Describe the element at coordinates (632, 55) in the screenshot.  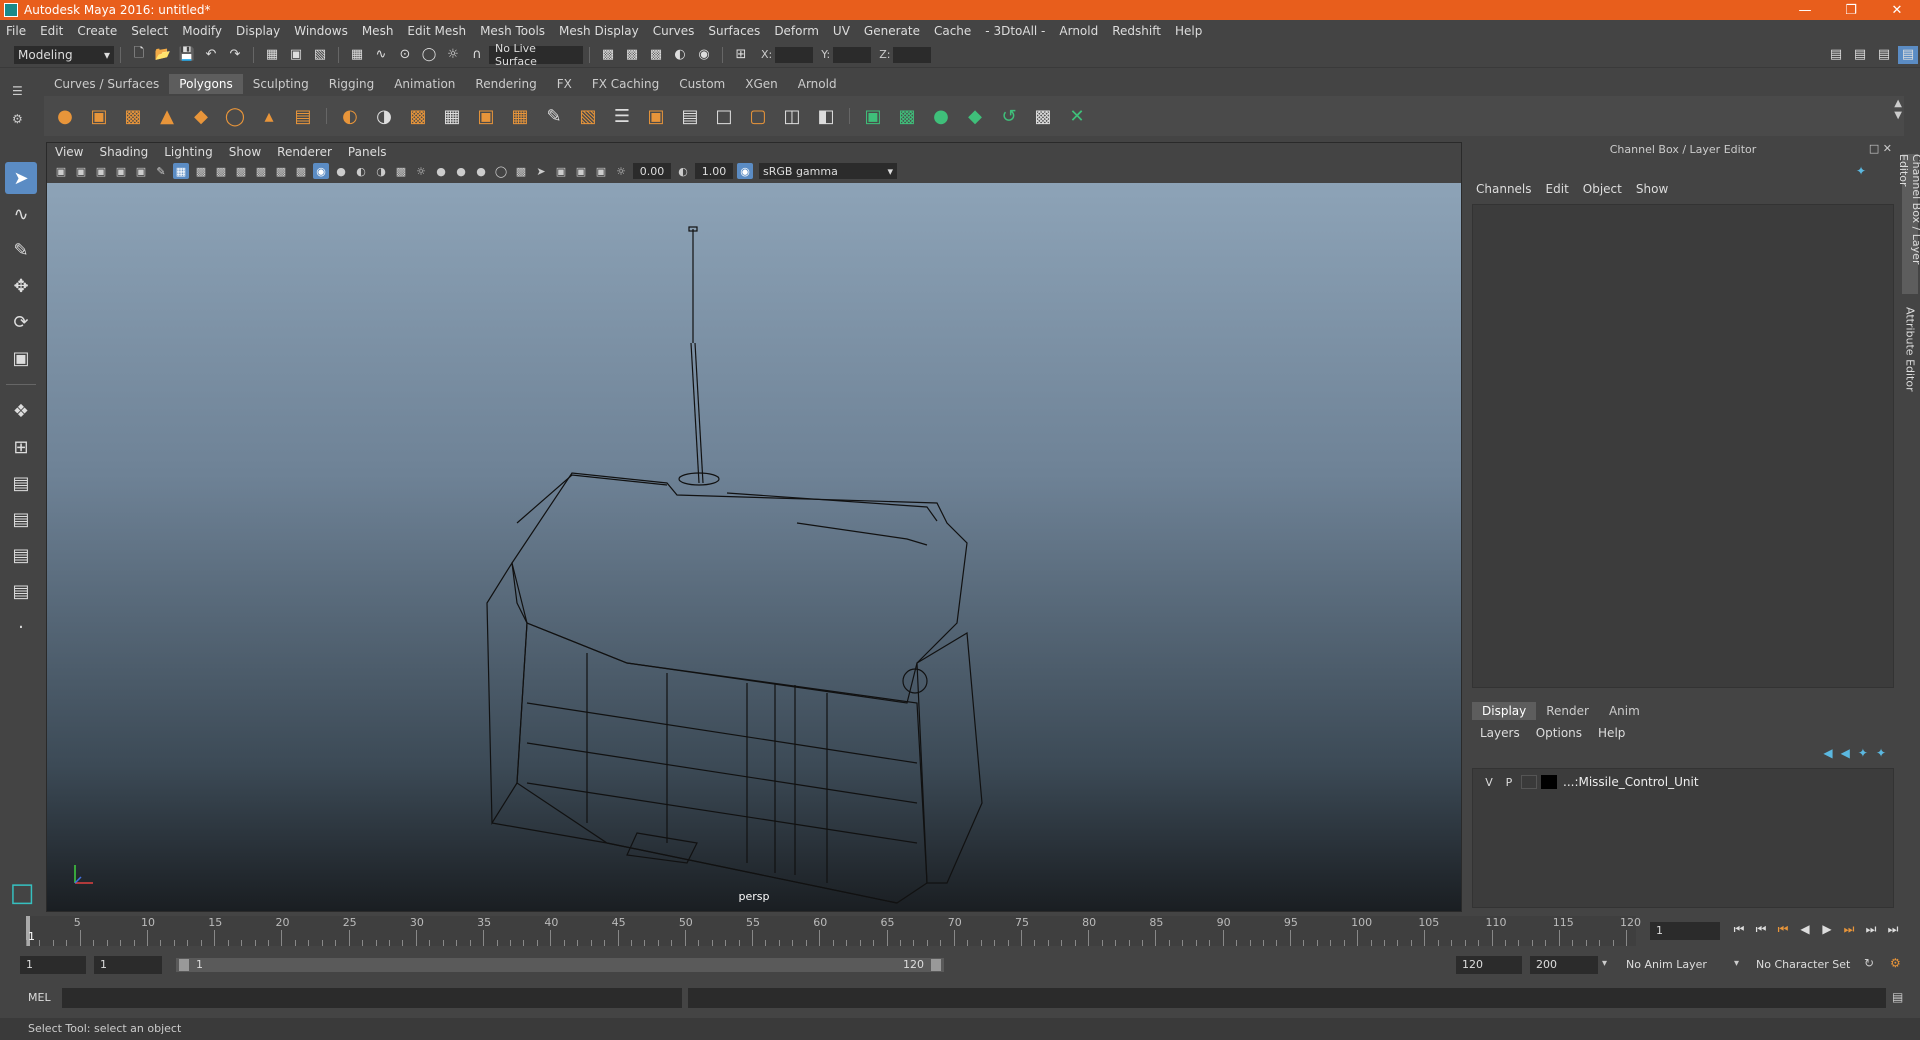
I see `ipr-render-icon: ▩` at that location.